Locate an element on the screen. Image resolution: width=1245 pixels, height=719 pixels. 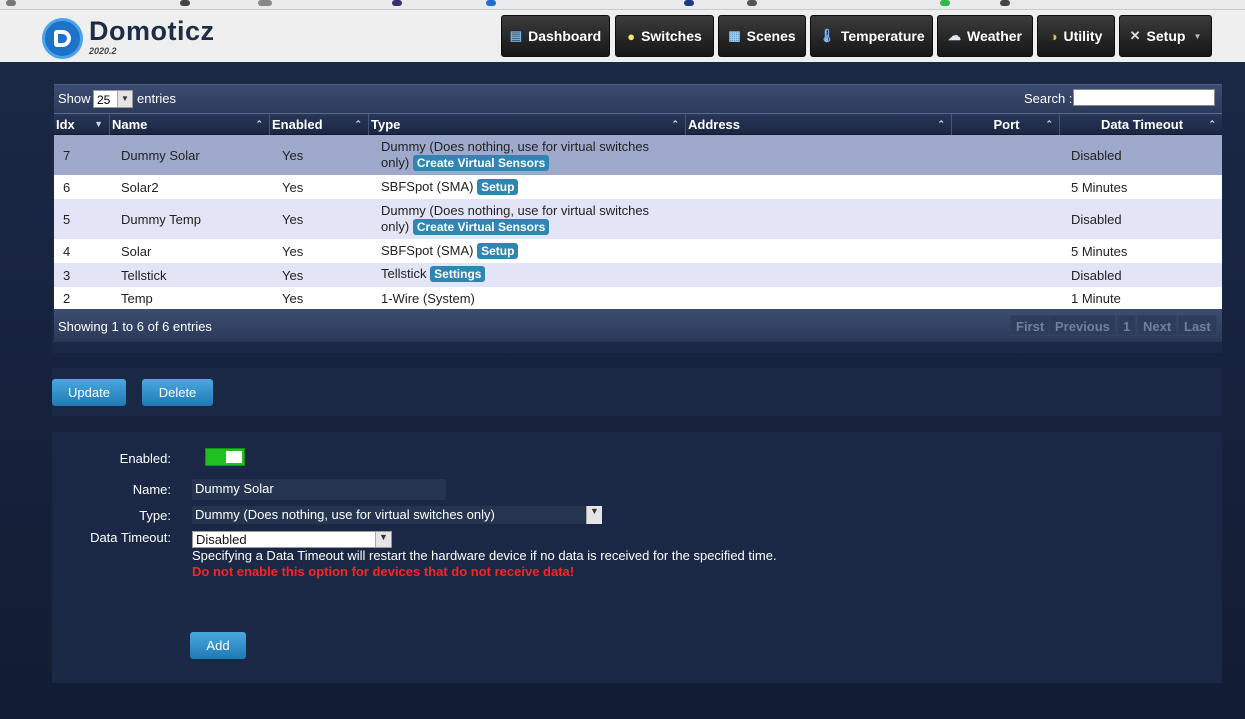
column-name: Name ⌃ is located at coordinates (190, 124).